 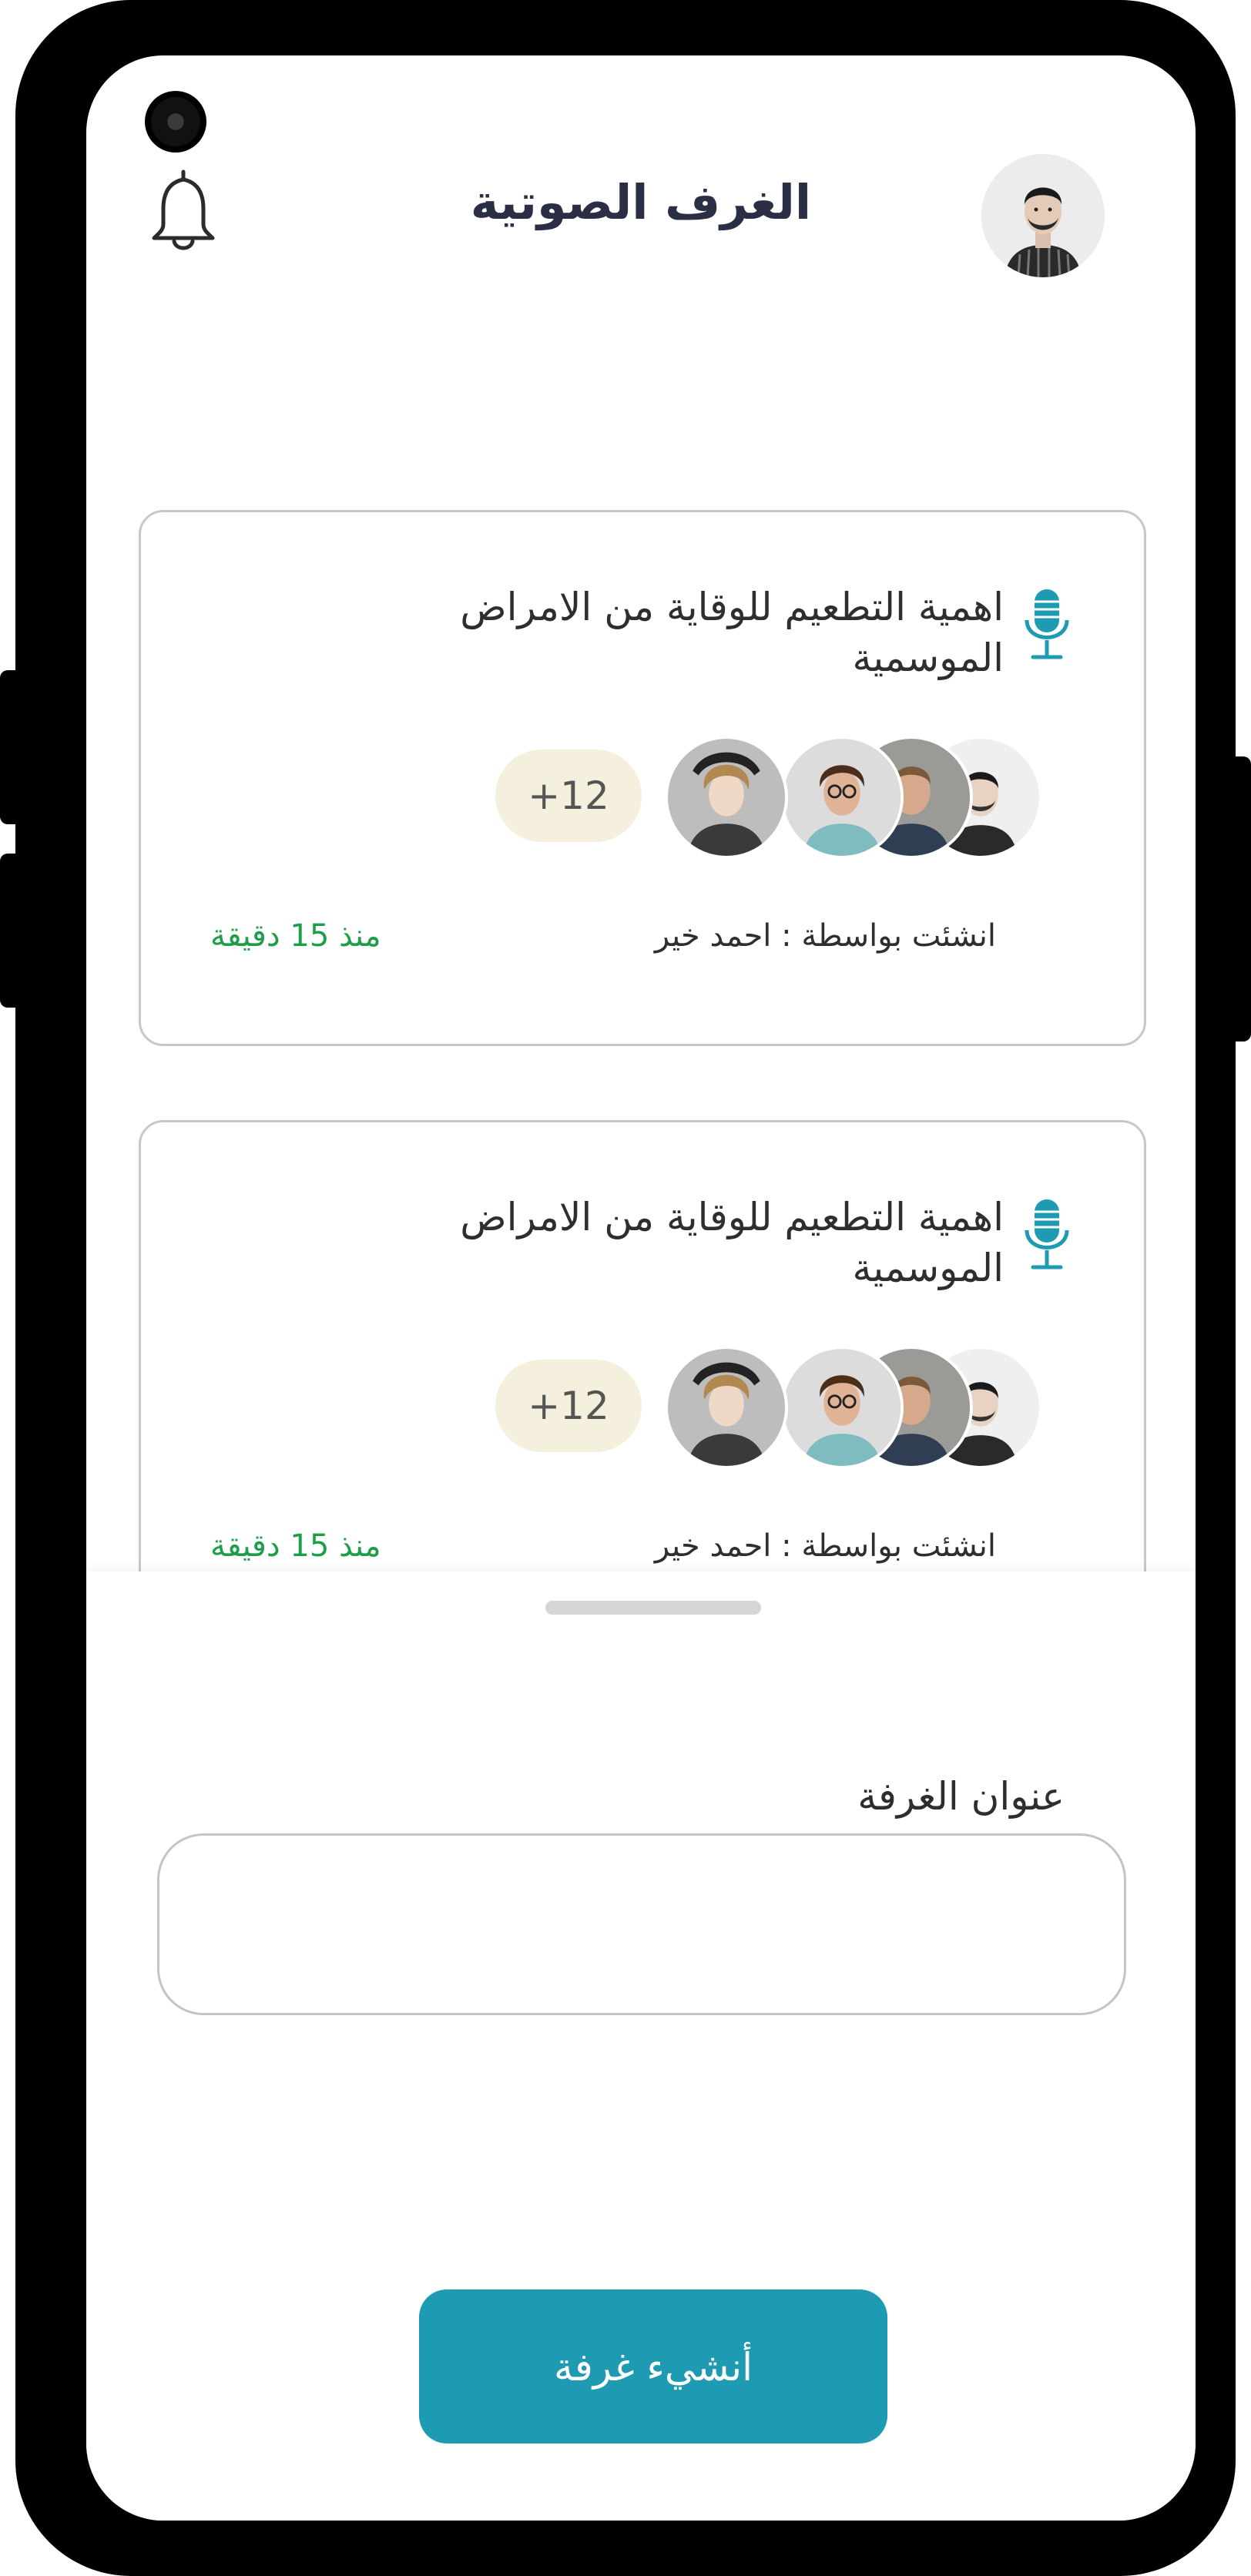 What do you see at coordinates (183, 213) in the screenshot?
I see `bell-icon` at bounding box center [183, 213].